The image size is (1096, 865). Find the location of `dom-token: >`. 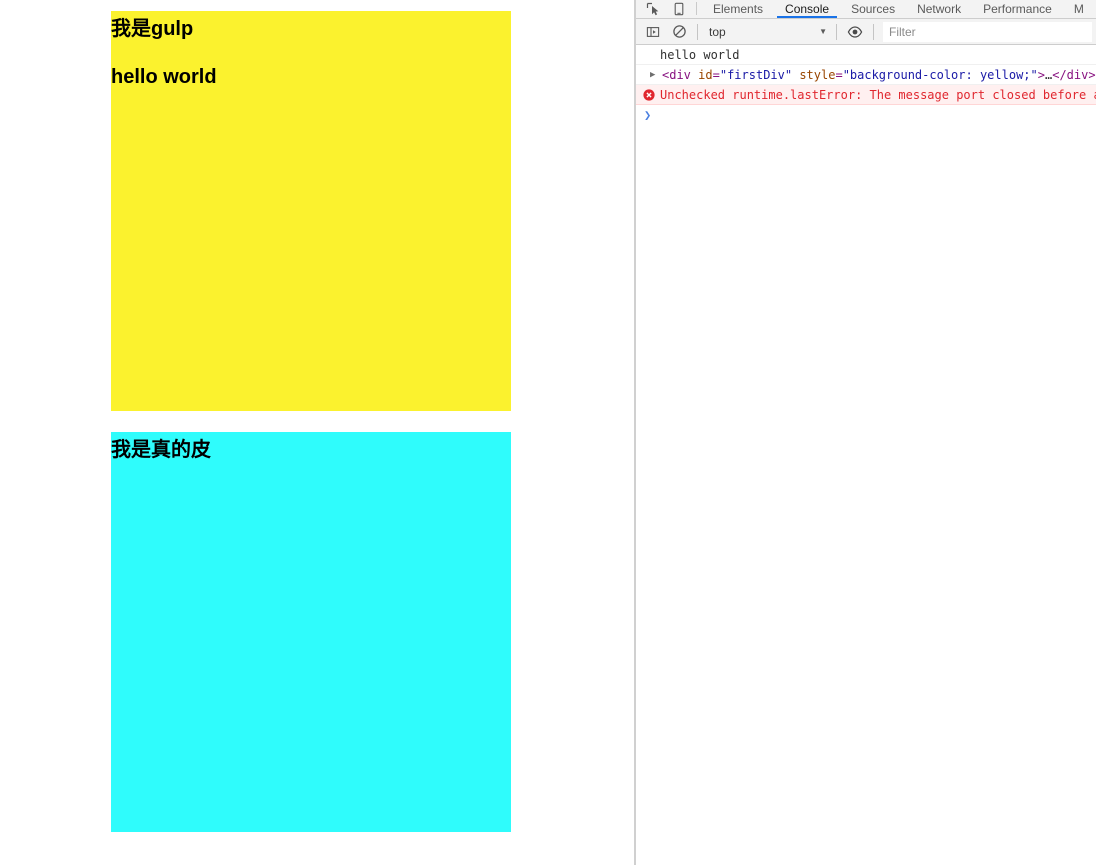

dom-token: > is located at coordinates (1041, 74).